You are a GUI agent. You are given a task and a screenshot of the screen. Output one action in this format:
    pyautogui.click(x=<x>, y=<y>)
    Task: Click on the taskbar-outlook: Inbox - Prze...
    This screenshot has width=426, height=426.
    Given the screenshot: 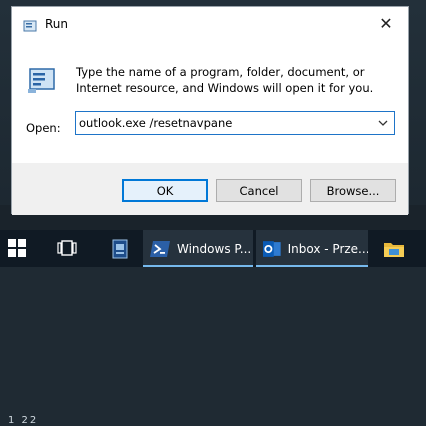 What is the action you would take?
    pyautogui.click(x=312, y=248)
    